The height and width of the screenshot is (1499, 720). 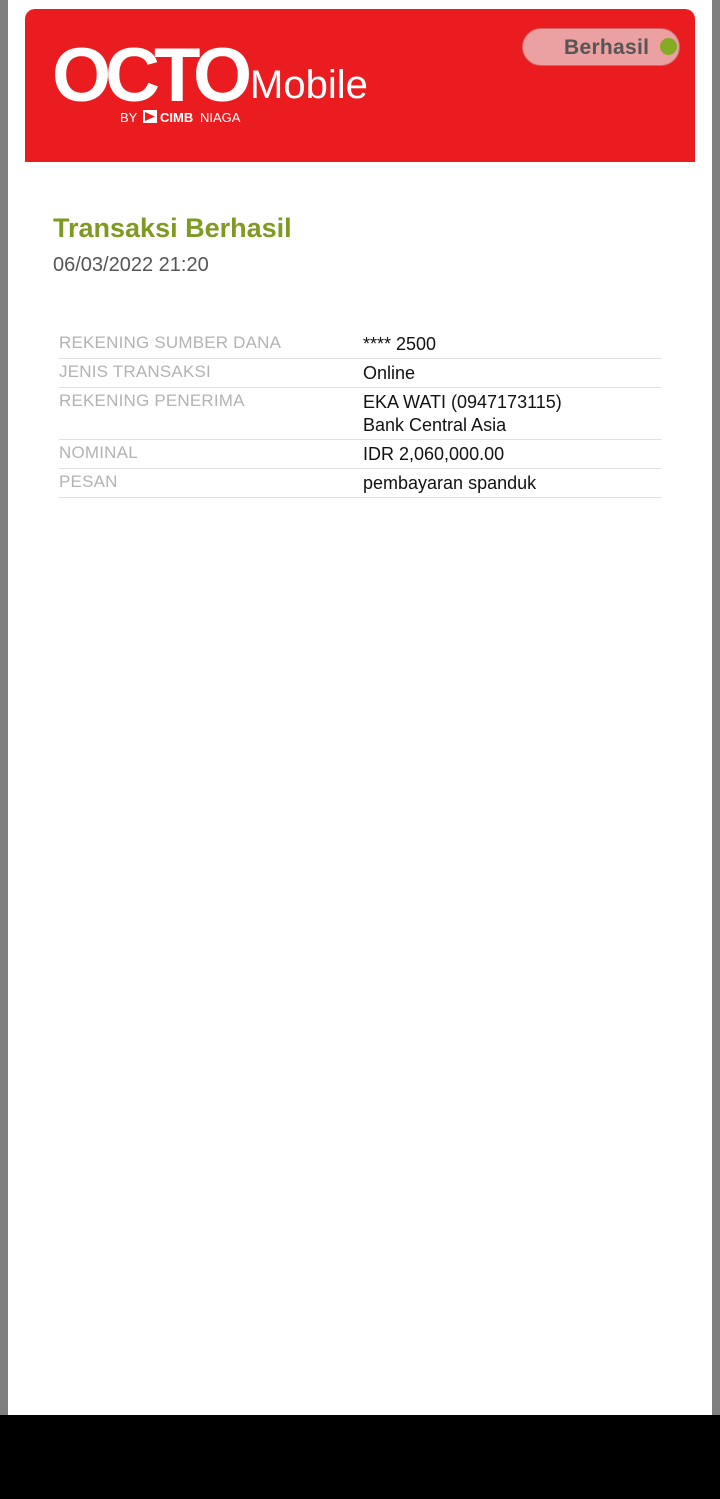 I want to click on detail-label: PESAN, so click(x=88, y=481).